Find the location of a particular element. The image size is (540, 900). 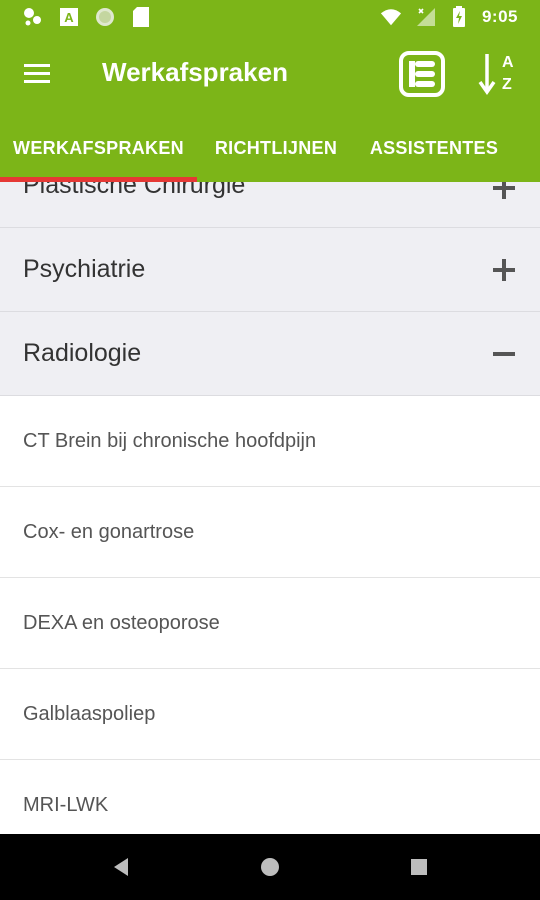

tab-assistentes: ASSISTENTES is located at coordinates (434, 148).